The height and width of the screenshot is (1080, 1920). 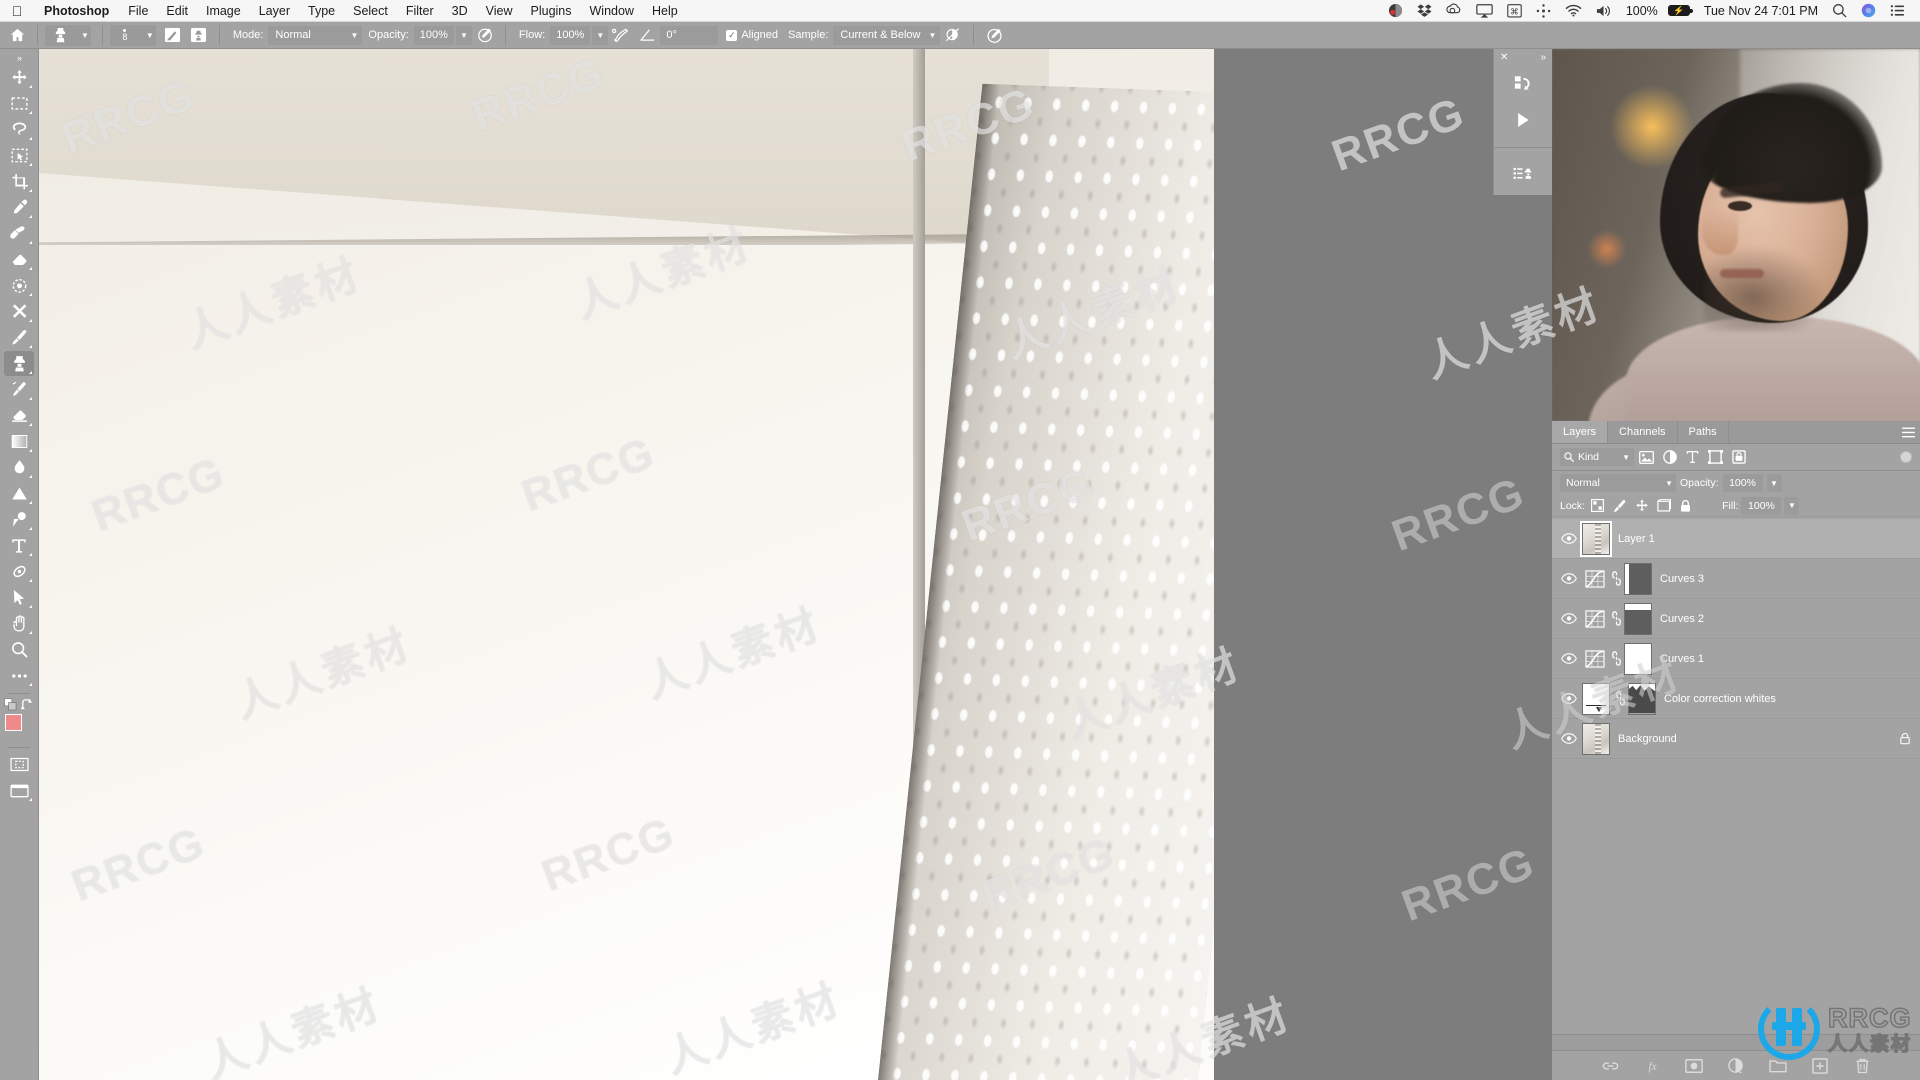 What do you see at coordinates (19, 675) in the screenshot?
I see `edit-toolbar-ellipsis-icon` at bounding box center [19, 675].